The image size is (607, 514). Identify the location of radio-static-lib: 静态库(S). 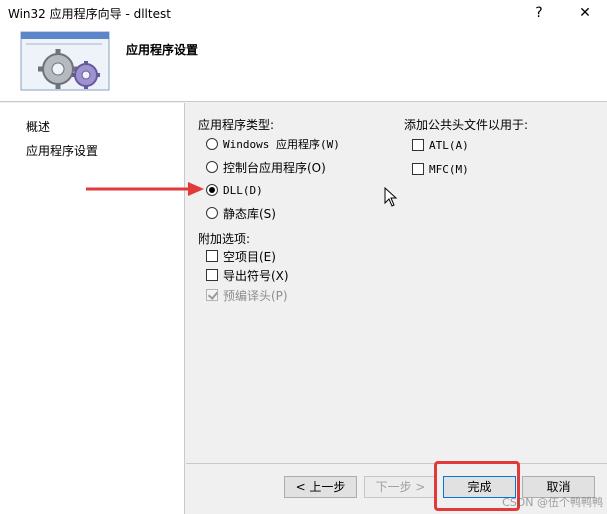
(241, 213).